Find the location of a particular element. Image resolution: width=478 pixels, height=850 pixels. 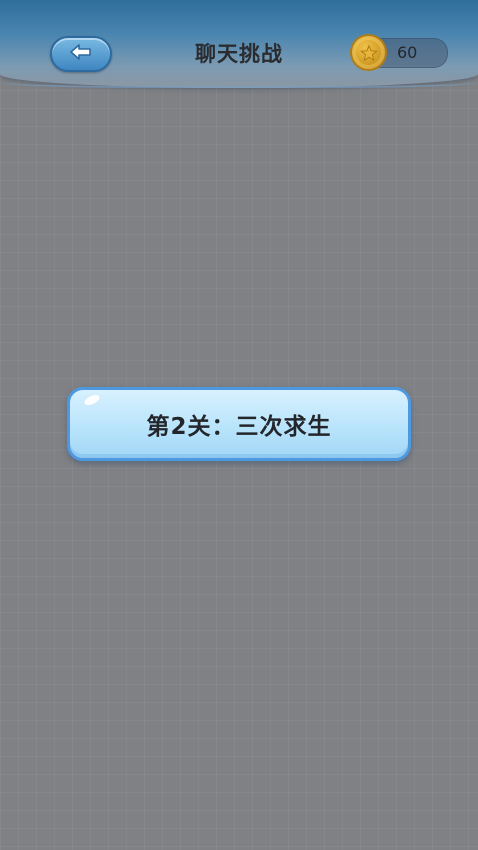

level-banner: 第2关：三次求生 is located at coordinates (239, 424).